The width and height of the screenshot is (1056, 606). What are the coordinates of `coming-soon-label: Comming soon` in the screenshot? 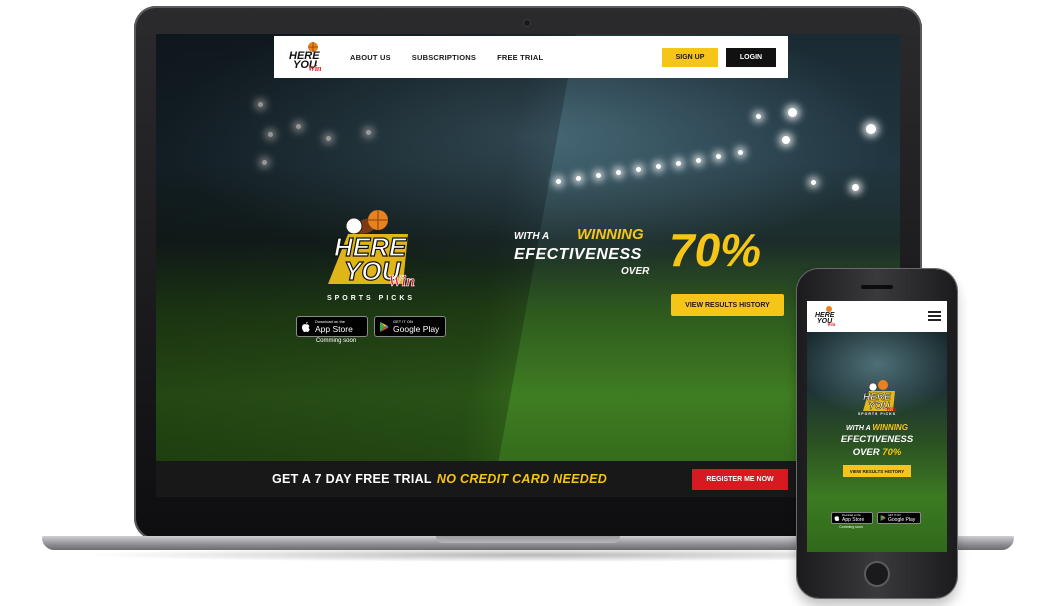 It's located at (336, 341).